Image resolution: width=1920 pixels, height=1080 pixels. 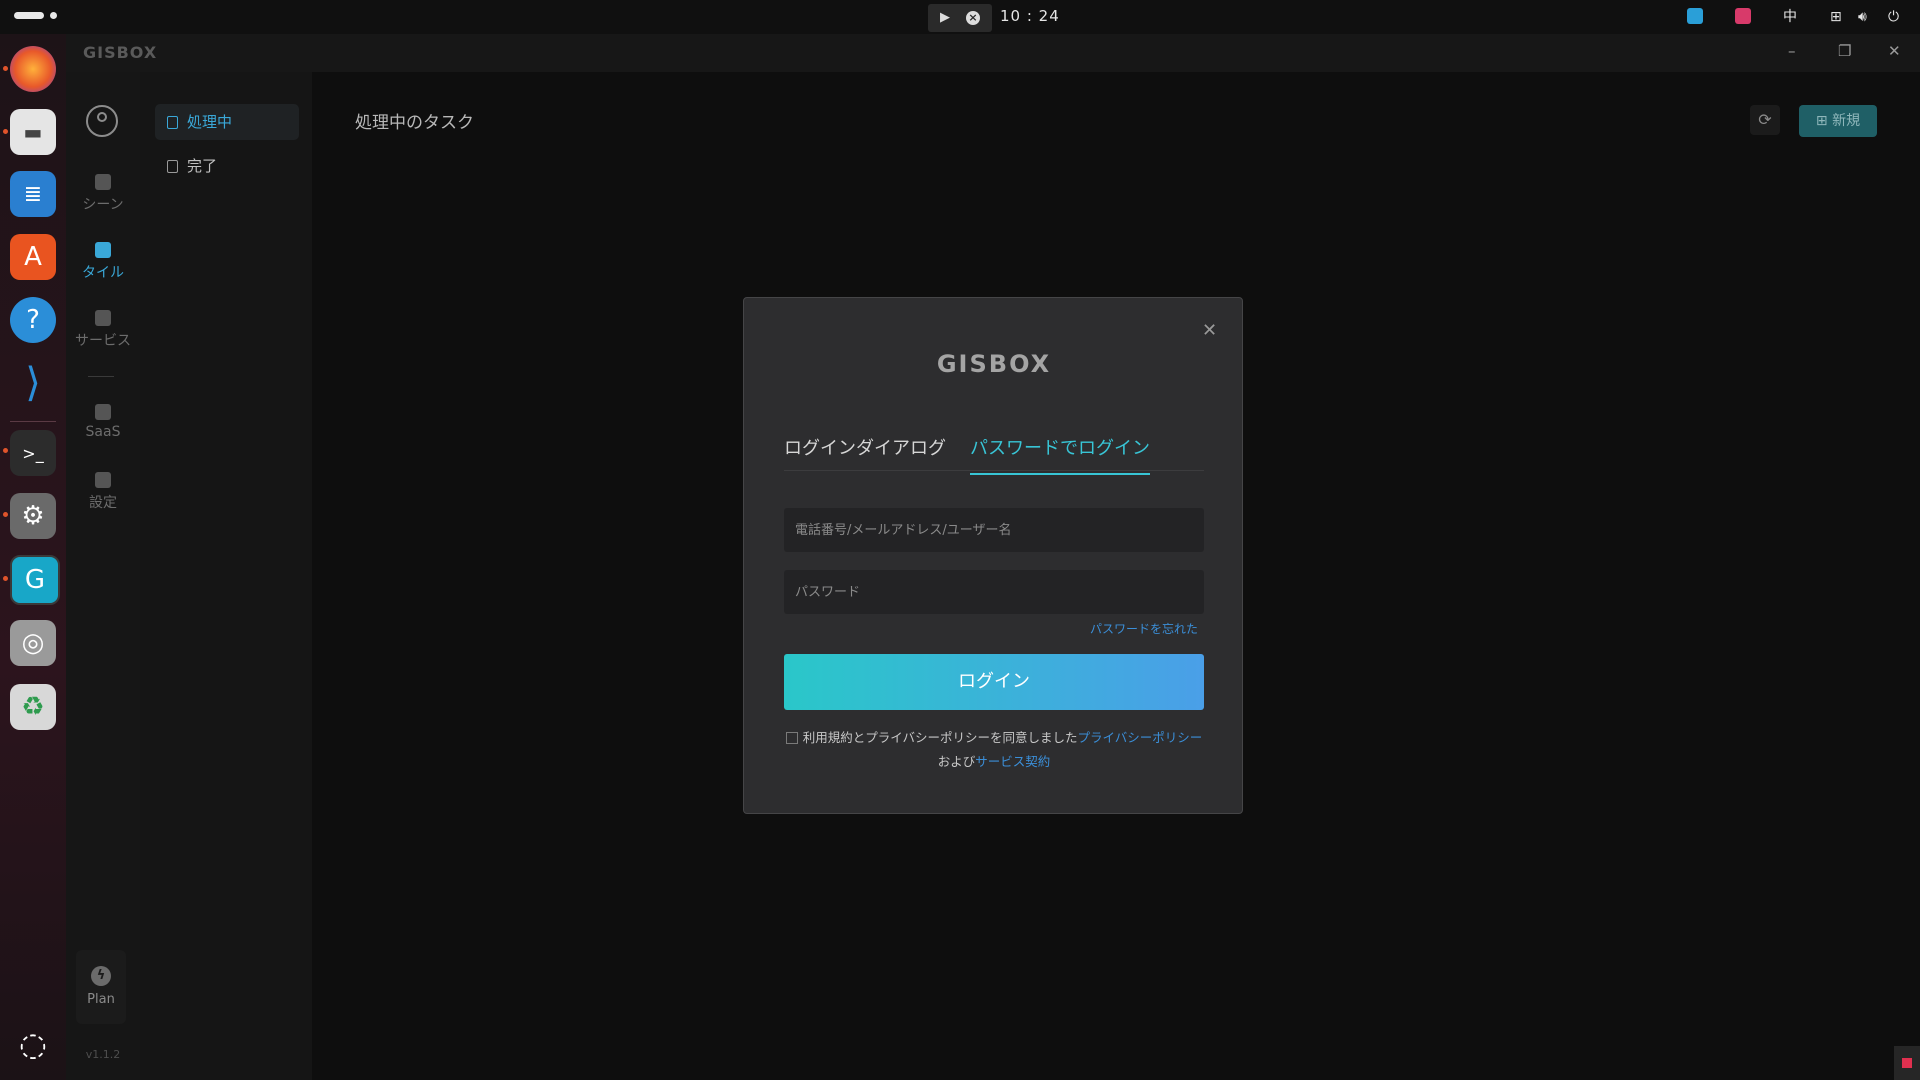 I want to click on stop-icon: ×, so click(x=973, y=18).